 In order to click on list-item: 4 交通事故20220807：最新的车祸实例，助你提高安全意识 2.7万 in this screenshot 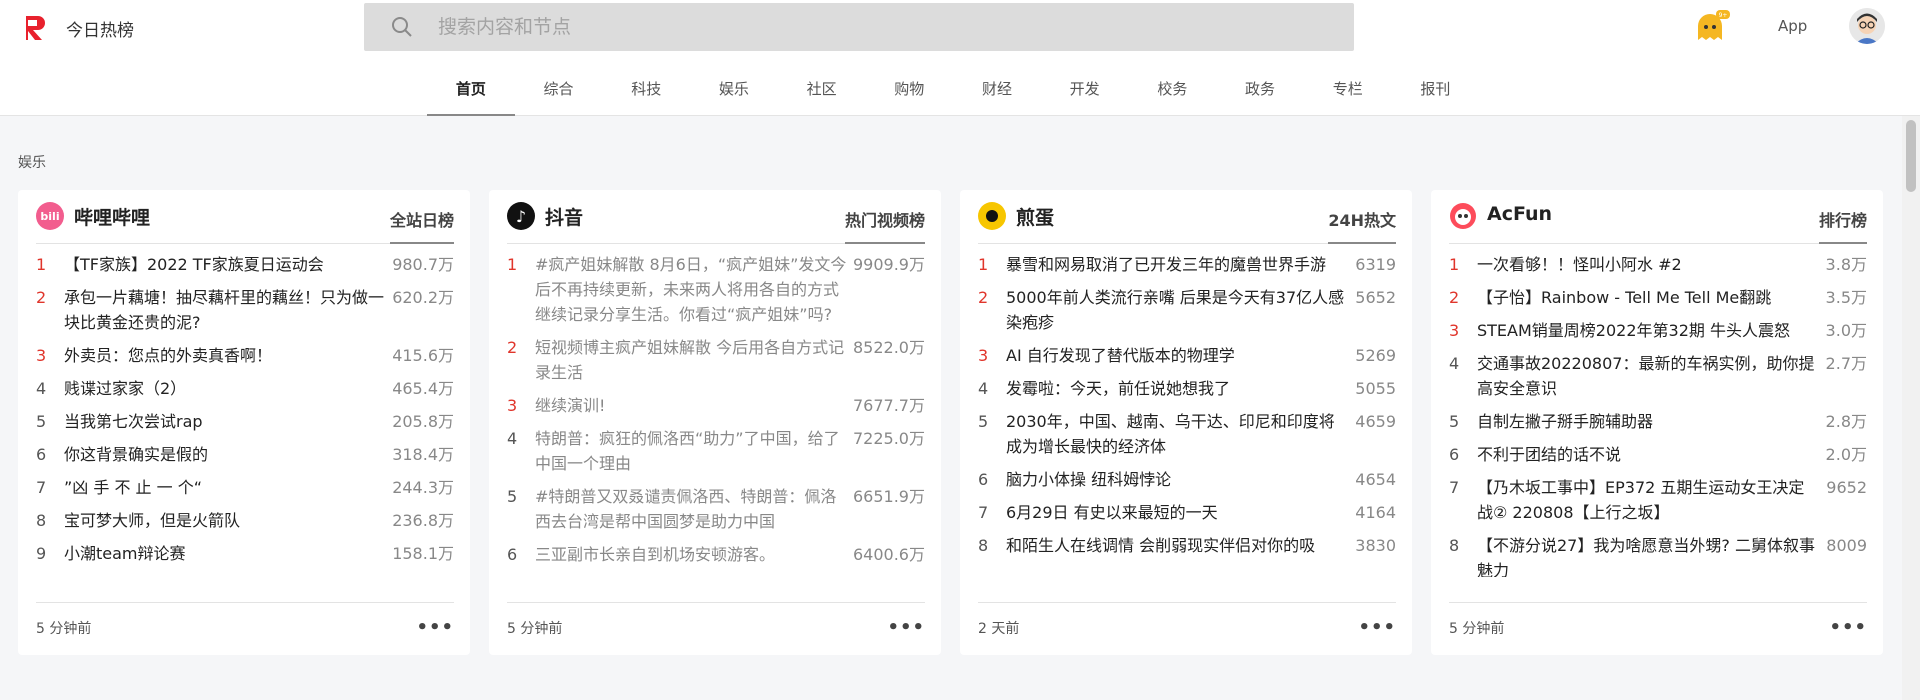, I will do `click(1658, 376)`.